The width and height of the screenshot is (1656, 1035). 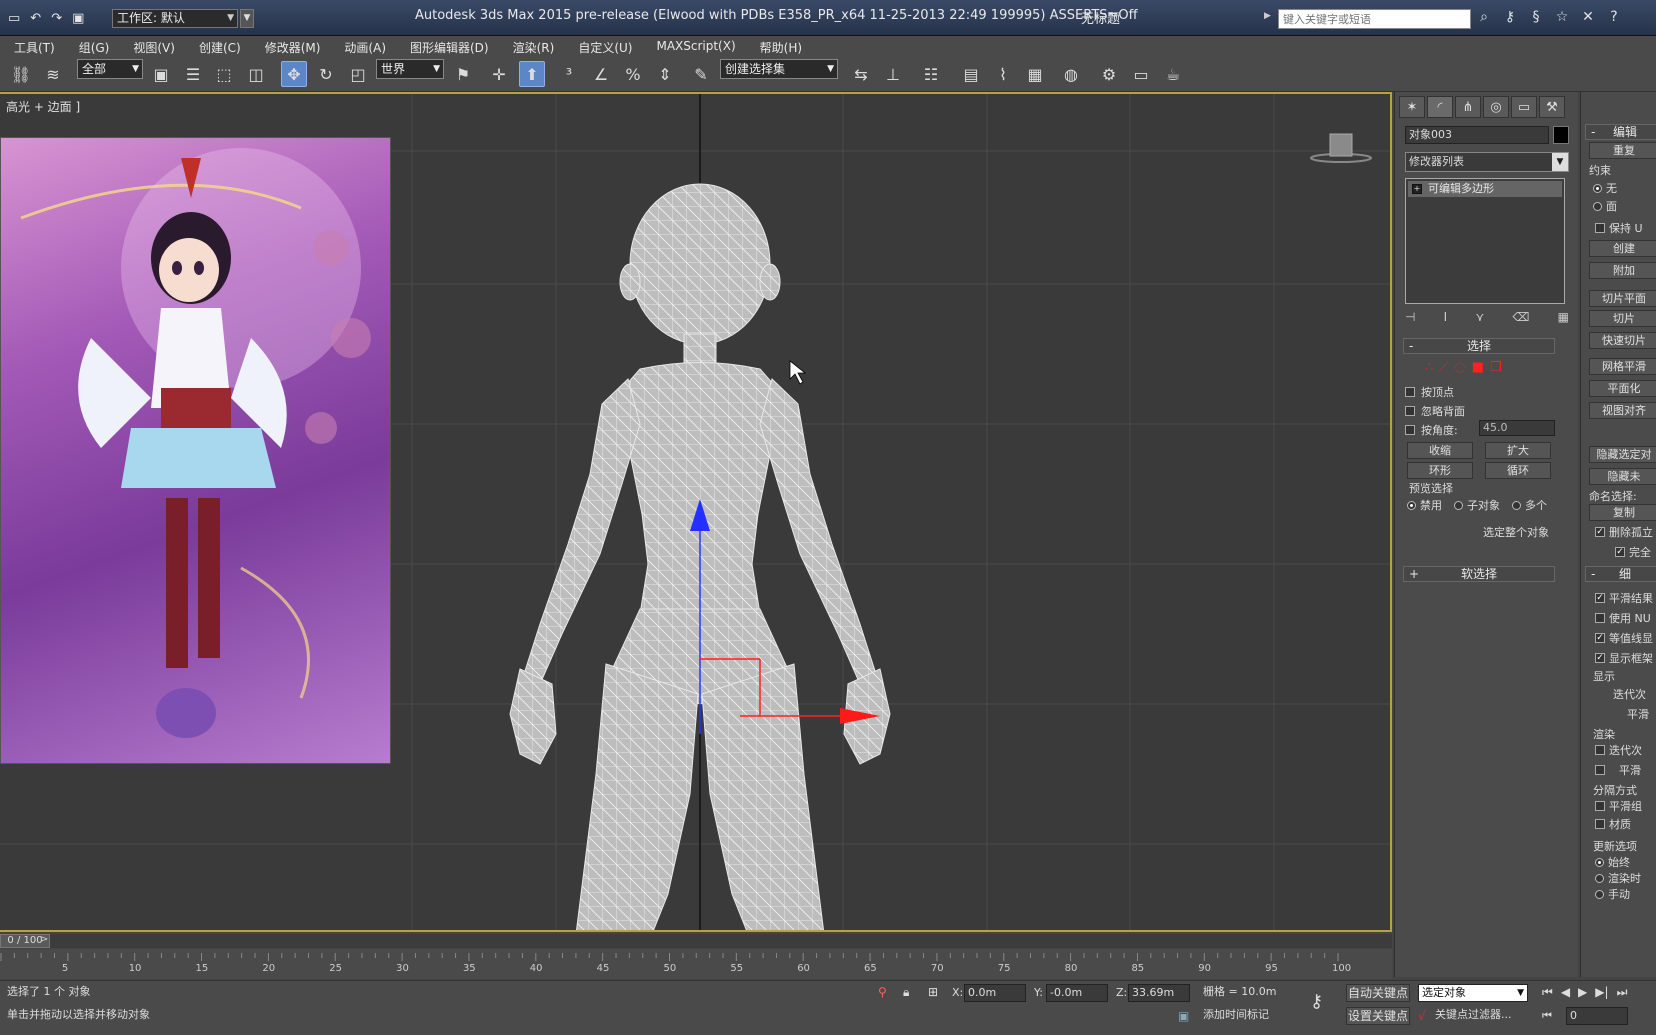 What do you see at coordinates (1600, 228) in the screenshot?
I see `preserve-uv-checkbox` at bounding box center [1600, 228].